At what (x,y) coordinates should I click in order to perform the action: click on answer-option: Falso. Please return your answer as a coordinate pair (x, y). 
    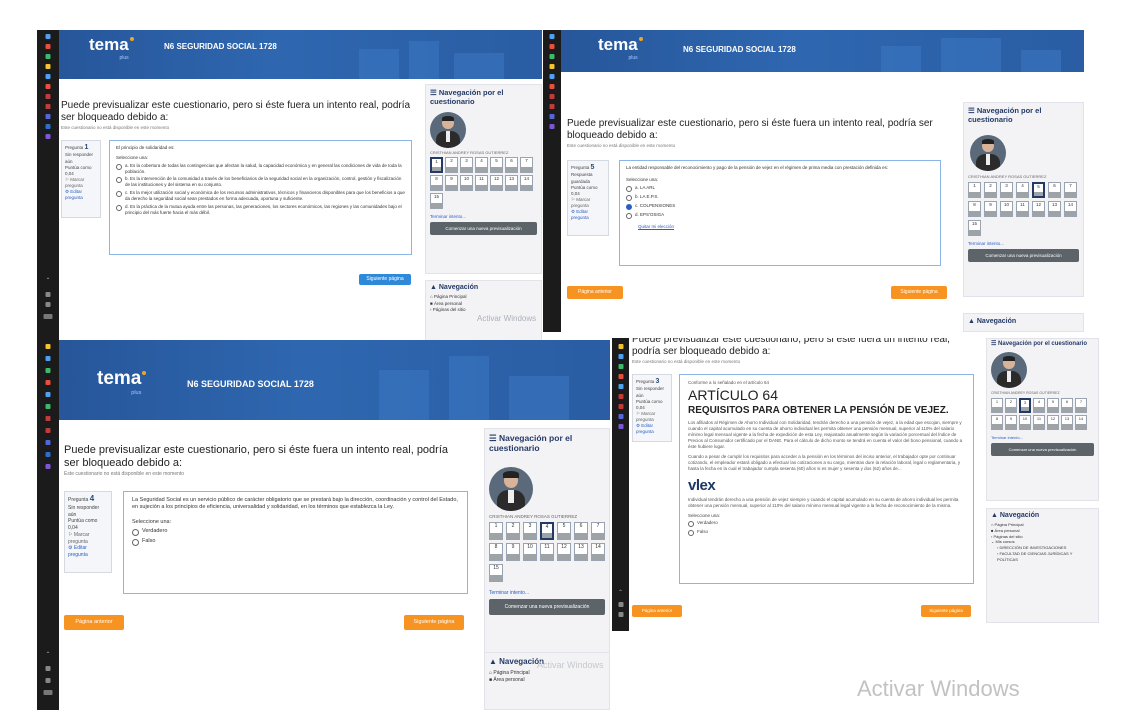
    Looking at the image, I should click on (295, 542).